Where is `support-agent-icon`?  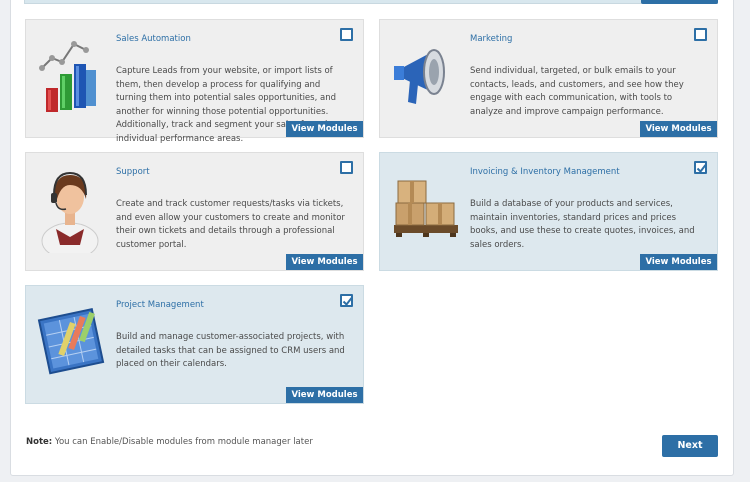
support-agent-icon is located at coordinates (72, 211).